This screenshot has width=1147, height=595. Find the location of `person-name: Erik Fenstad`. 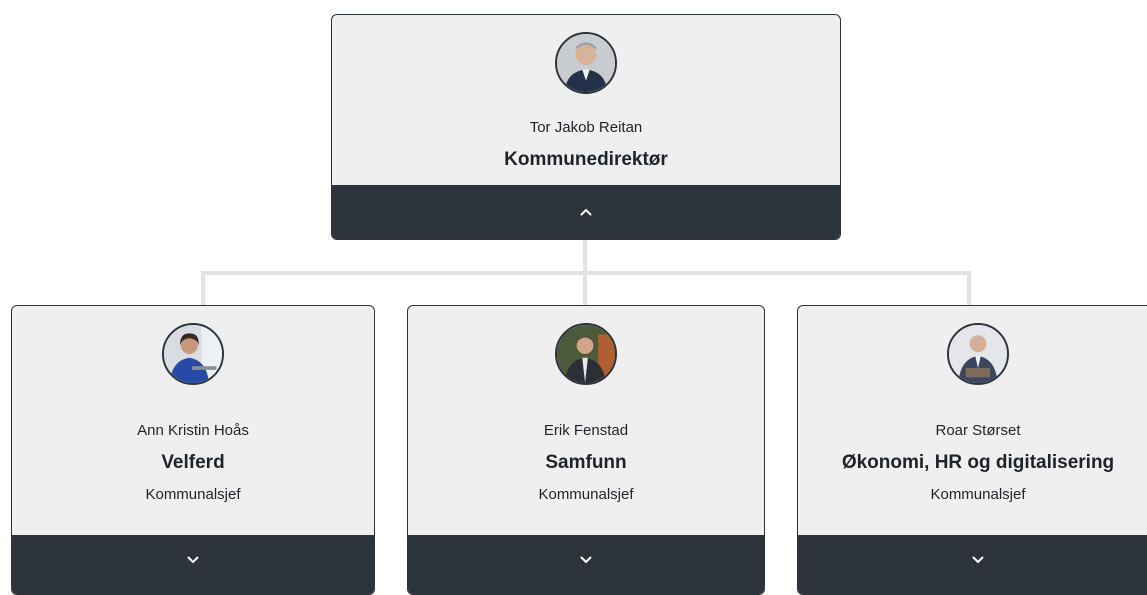

person-name: Erik Fenstad is located at coordinates (586, 430).